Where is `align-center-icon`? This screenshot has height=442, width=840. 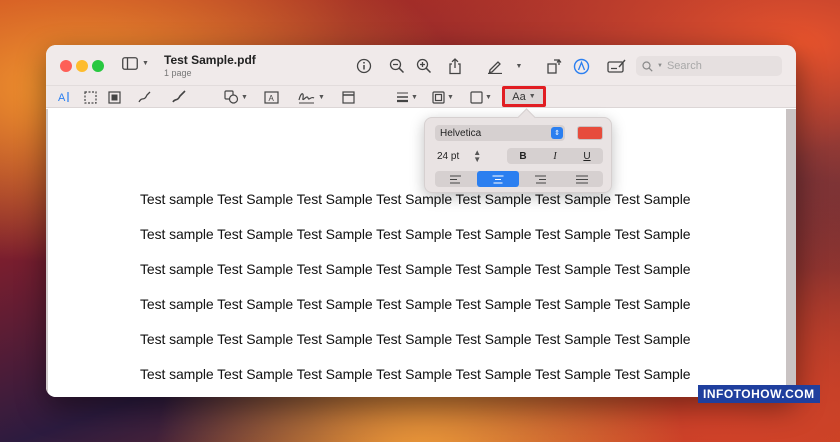
align-center-icon is located at coordinates (498, 179).